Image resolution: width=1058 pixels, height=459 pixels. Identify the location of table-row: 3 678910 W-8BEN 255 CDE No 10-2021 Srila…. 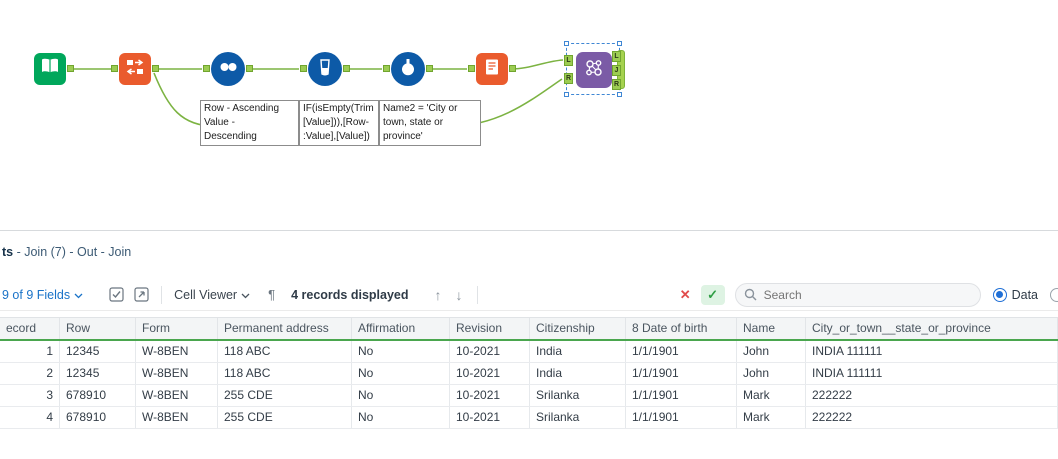
(529, 396).